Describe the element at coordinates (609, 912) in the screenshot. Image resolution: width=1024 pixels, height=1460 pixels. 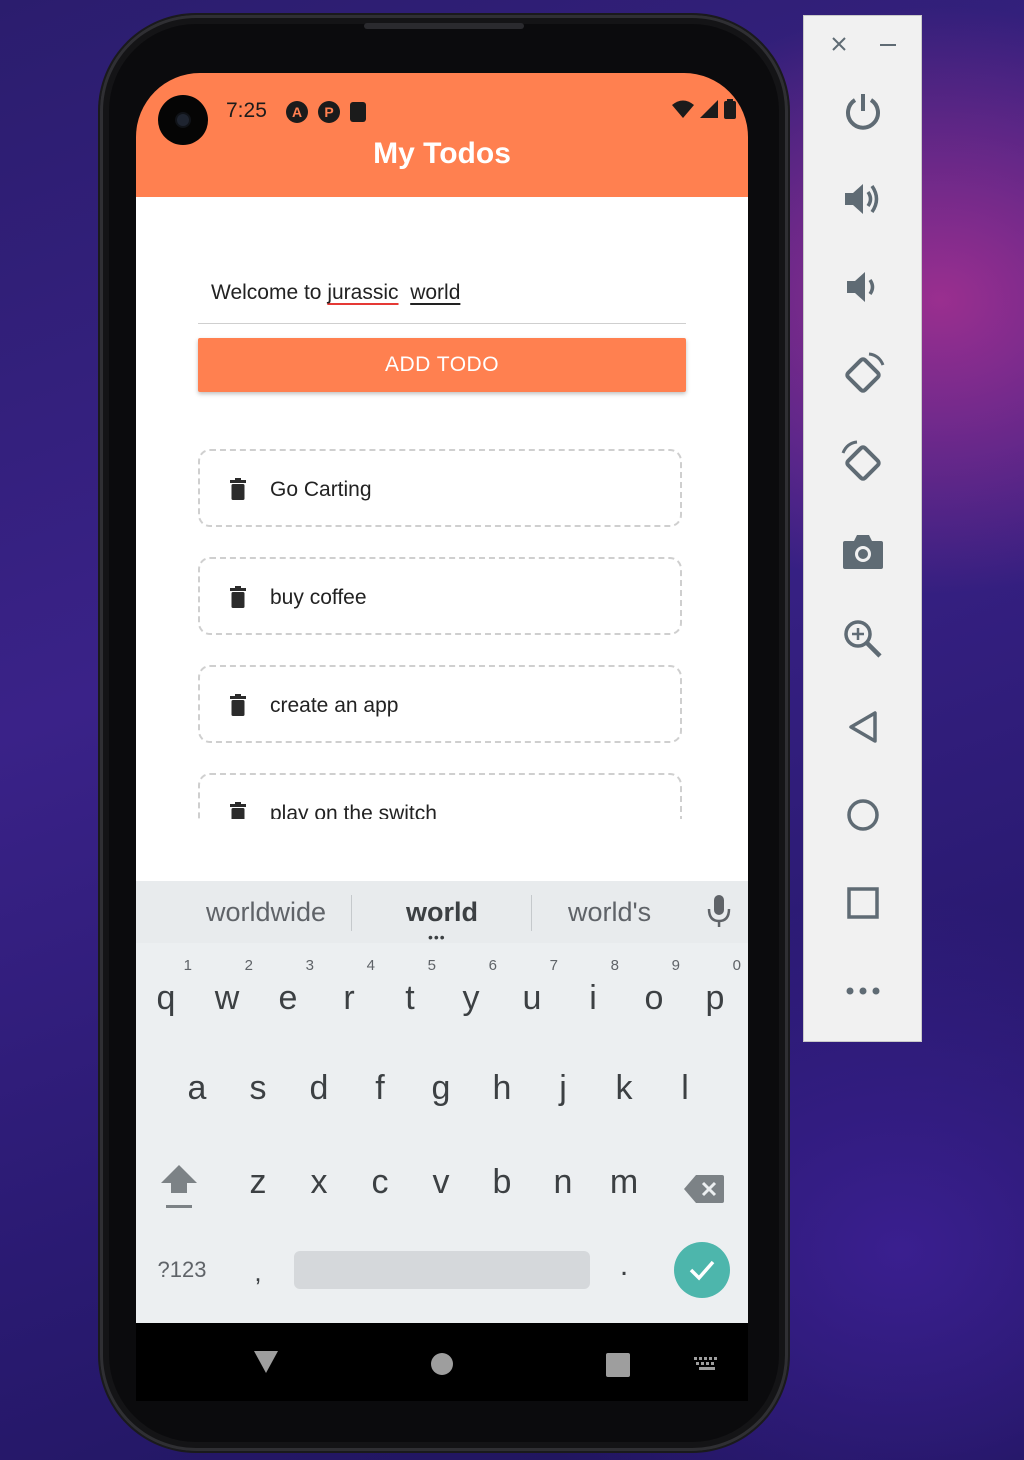
I see `suggestion-right: world's` at that location.